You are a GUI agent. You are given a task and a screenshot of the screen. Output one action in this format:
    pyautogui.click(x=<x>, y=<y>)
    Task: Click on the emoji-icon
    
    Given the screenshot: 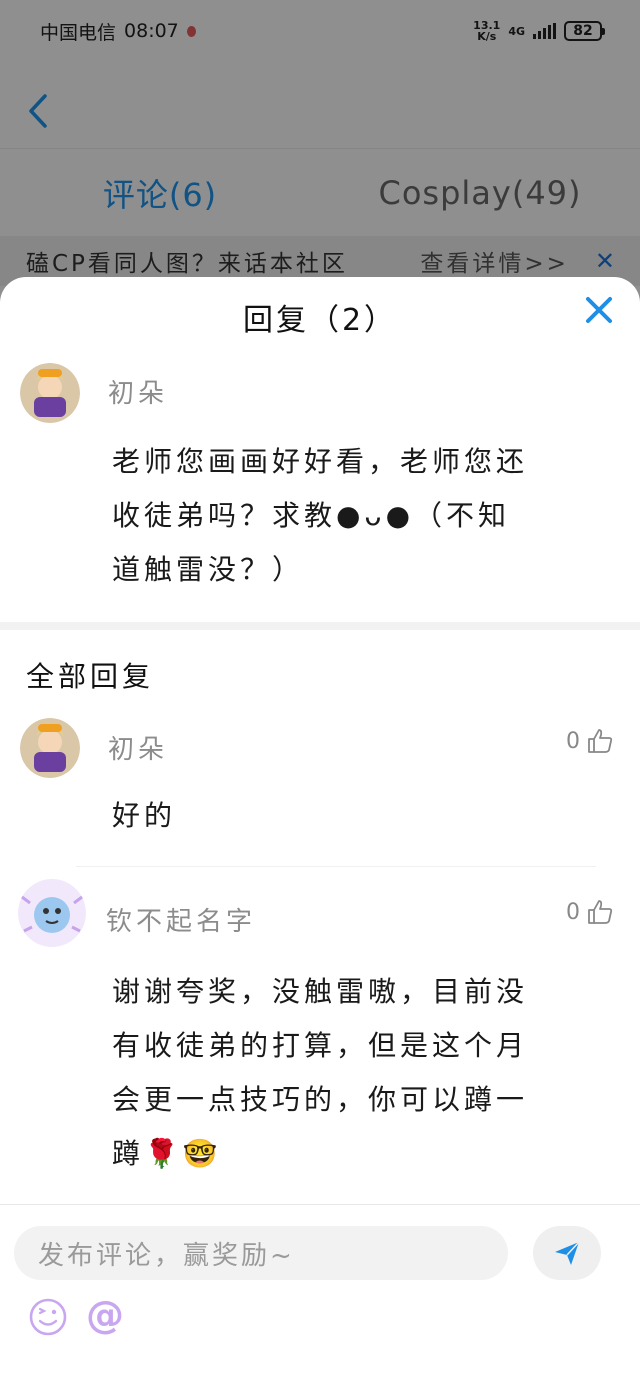 What is the action you would take?
    pyautogui.click(x=48, y=1317)
    